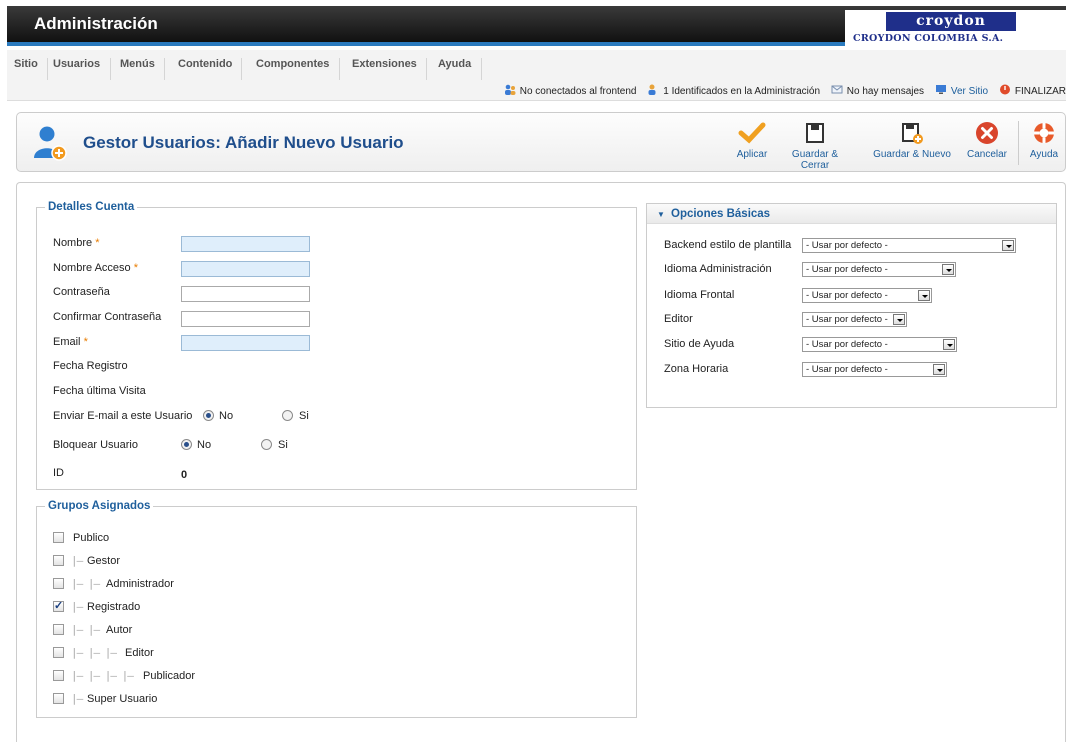 The height and width of the screenshot is (742, 1066). I want to click on menu-ayuda: Ayuda, so click(460, 69).